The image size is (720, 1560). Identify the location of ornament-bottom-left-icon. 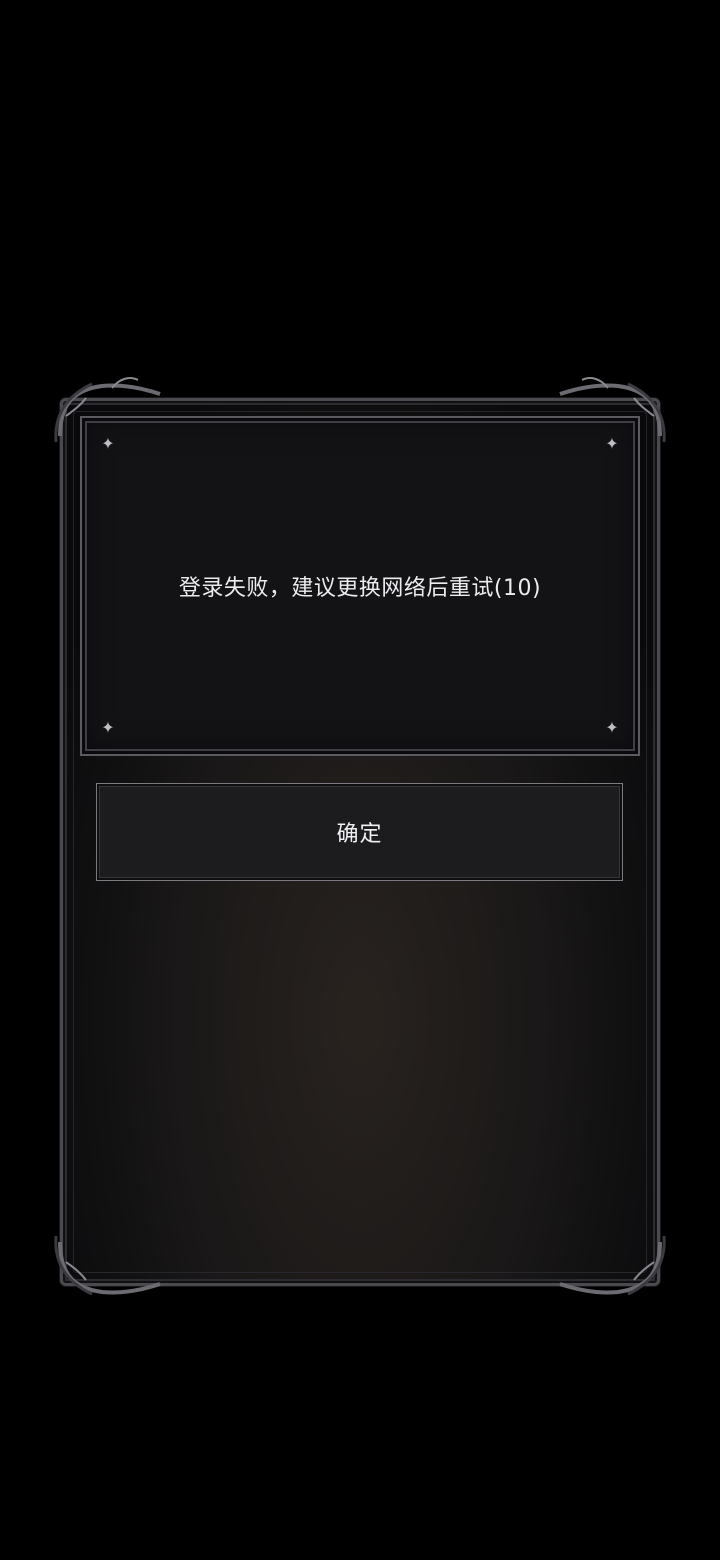
(107, 1265).